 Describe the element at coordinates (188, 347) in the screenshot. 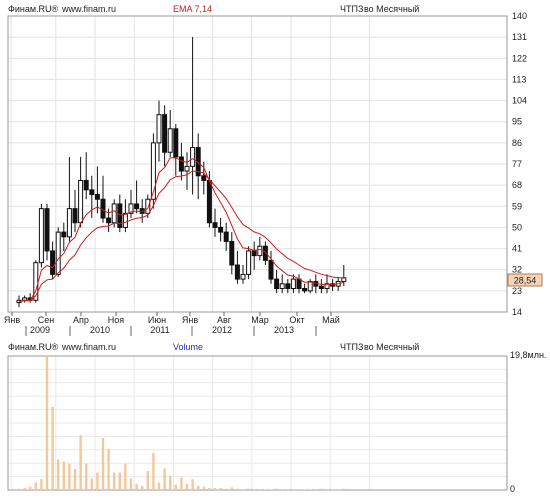

I see `vol-header-indicator: Volume` at that location.